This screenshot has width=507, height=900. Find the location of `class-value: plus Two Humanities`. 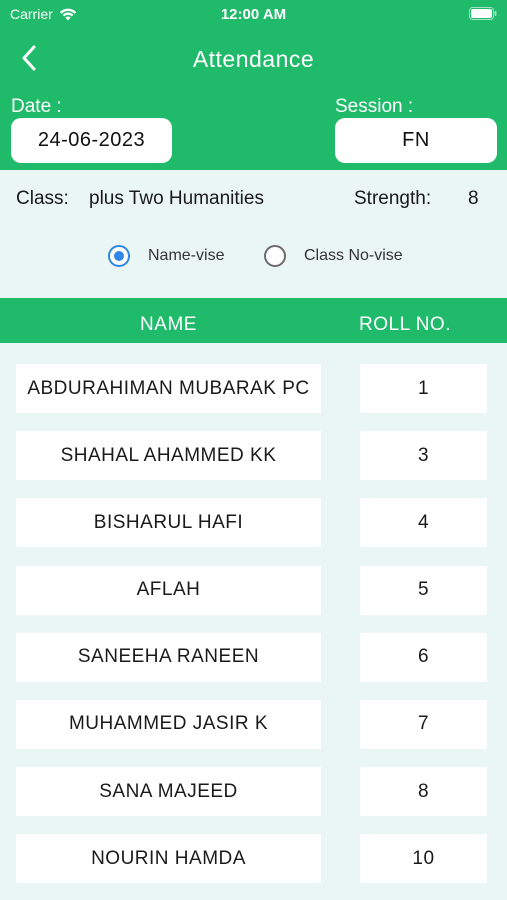

class-value: plus Two Humanities is located at coordinates (176, 198).